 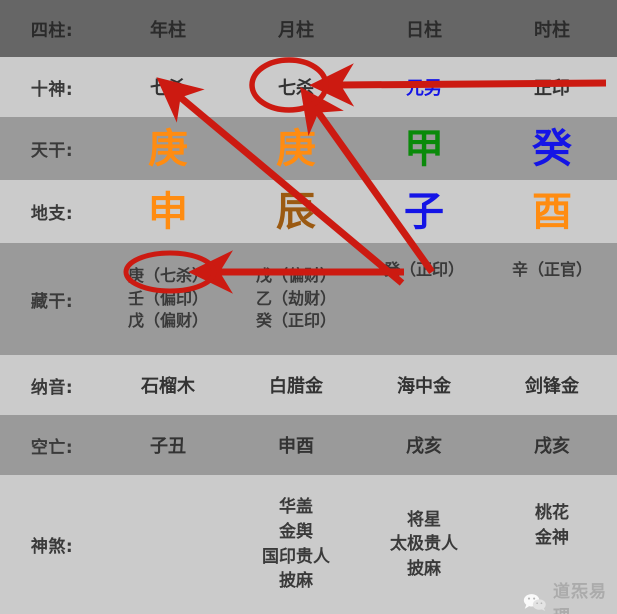 What do you see at coordinates (52, 447) in the screenshot?
I see `row-kongwang-label: 空亡:` at bounding box center [52, 447].